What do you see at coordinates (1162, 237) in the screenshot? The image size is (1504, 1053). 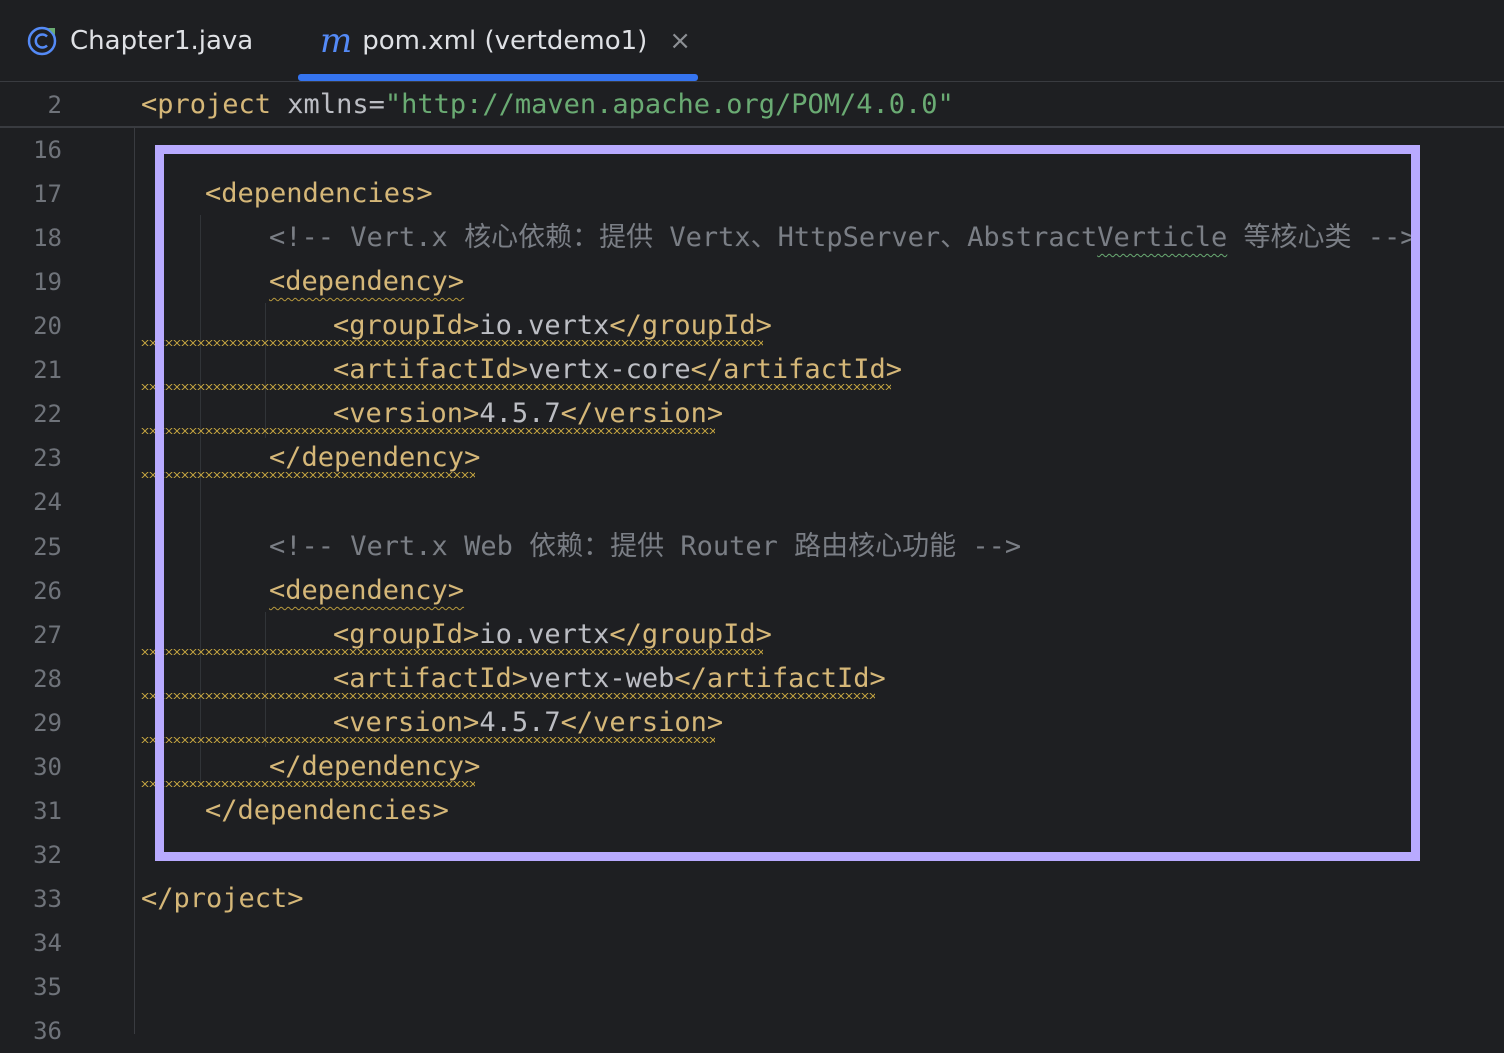 I see `typo-word: Verticle` at bounding box center [1162, 237].